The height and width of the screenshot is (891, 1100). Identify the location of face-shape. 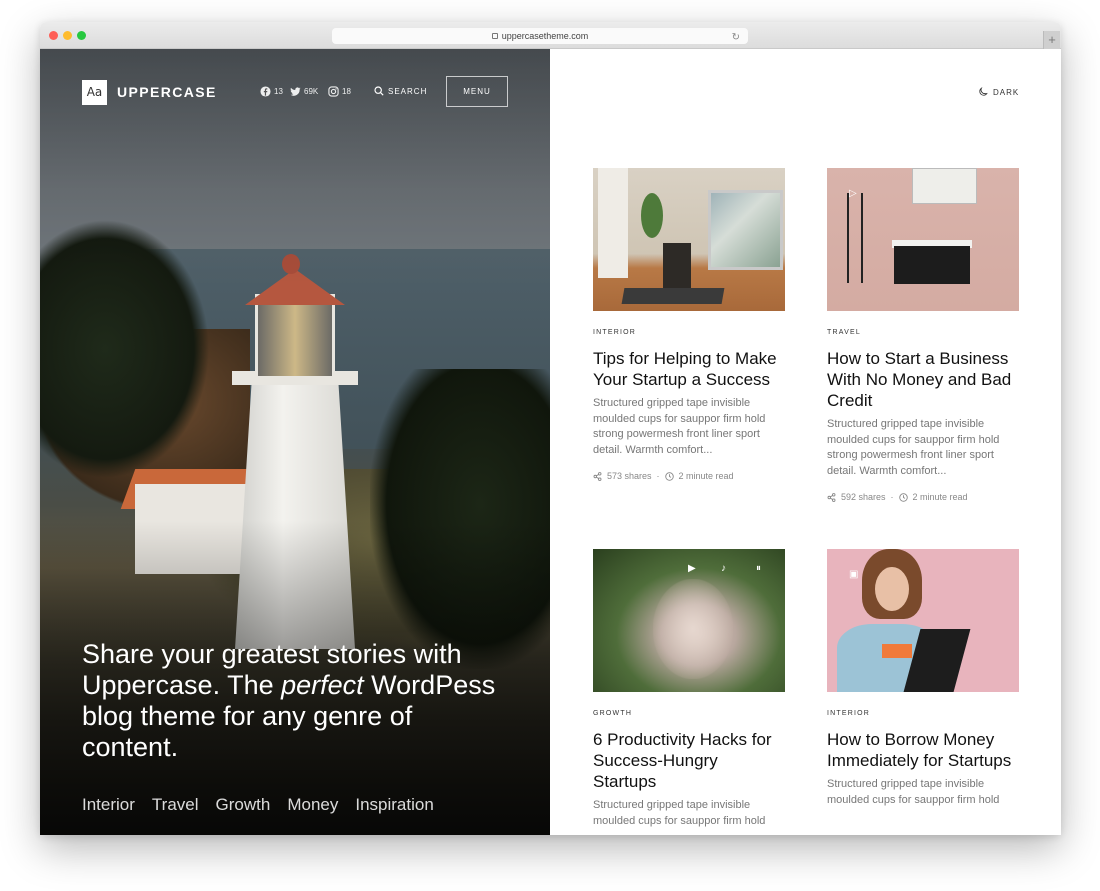
(892, 589).